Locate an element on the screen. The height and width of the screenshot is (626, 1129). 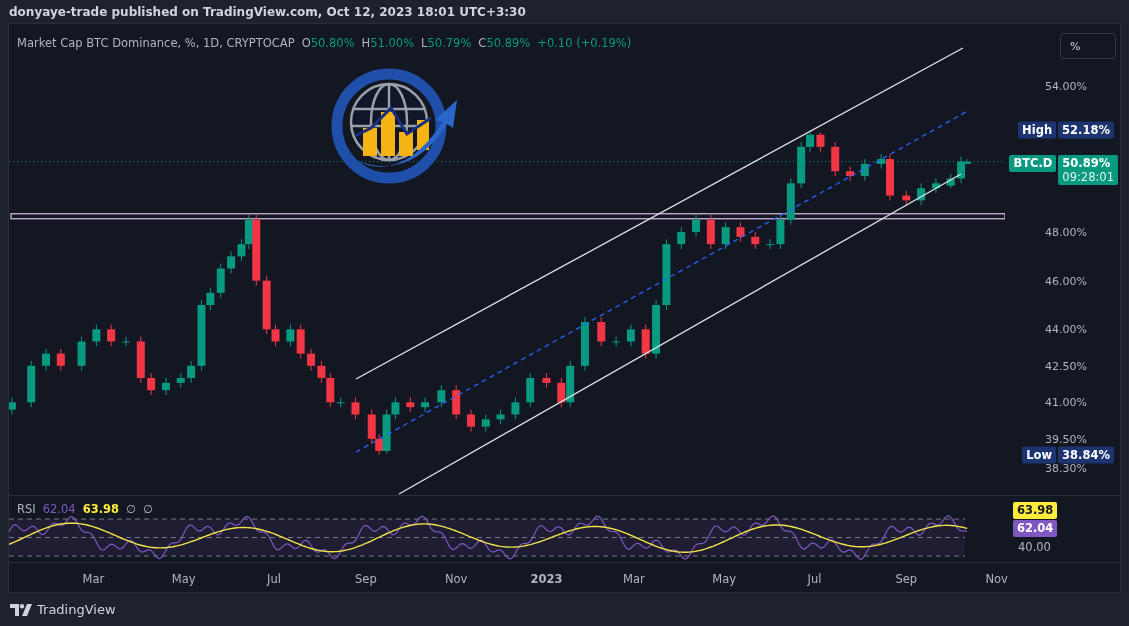
ohlc-key: H is located at coordinates (366, 43).